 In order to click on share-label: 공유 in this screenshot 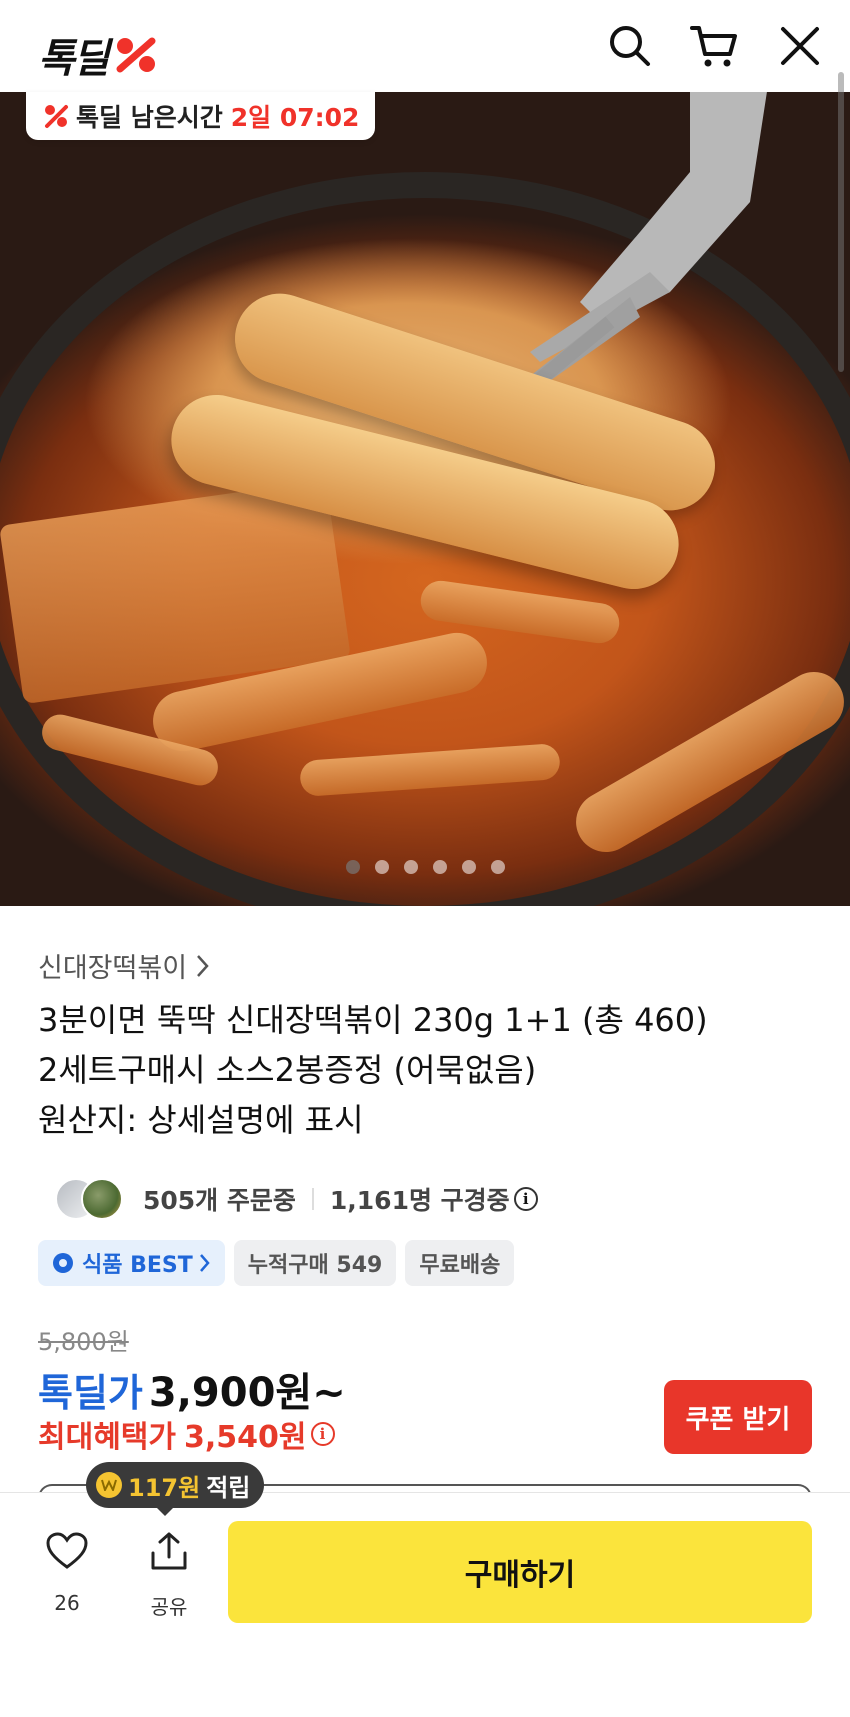, I will do `click(169, 1607)`.